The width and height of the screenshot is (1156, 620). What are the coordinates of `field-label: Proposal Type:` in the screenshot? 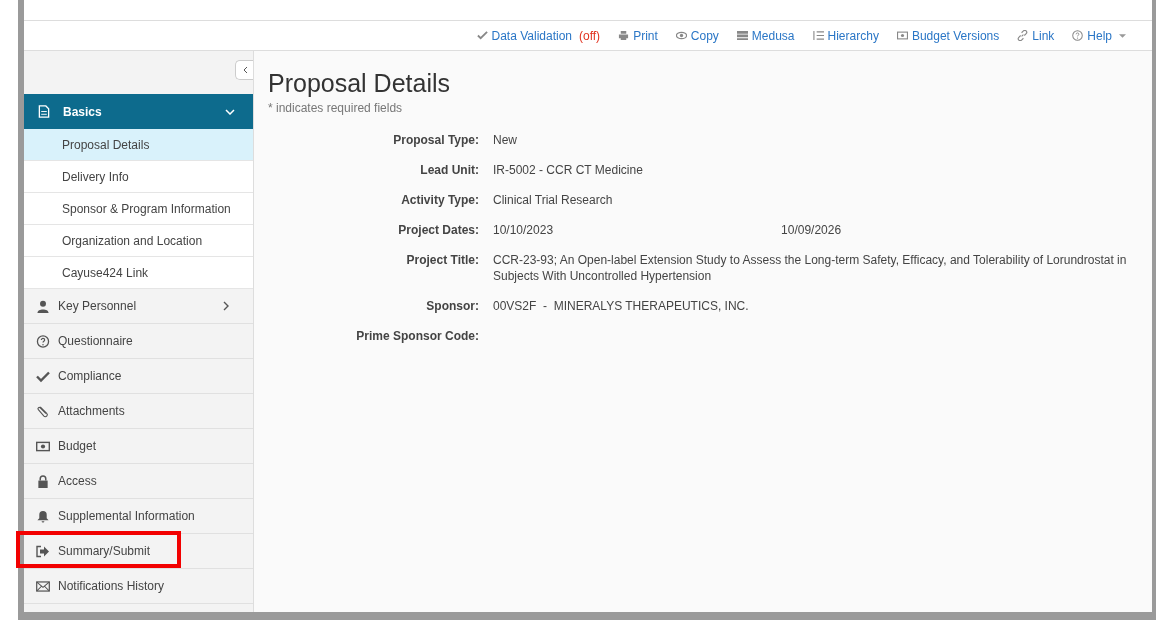 It's located at (435, 140).